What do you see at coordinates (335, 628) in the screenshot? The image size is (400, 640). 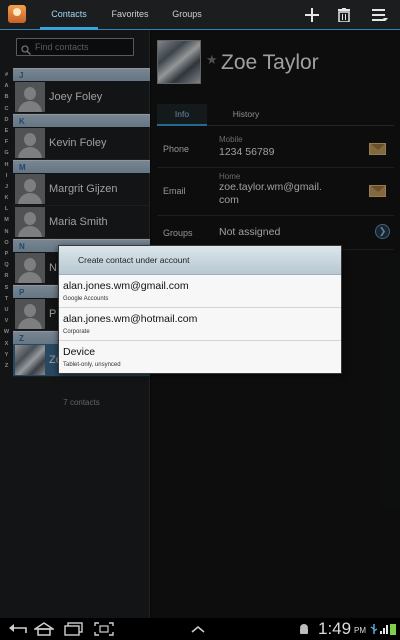 I see `clock-time: 1:49` at bounding box center [335, 628].